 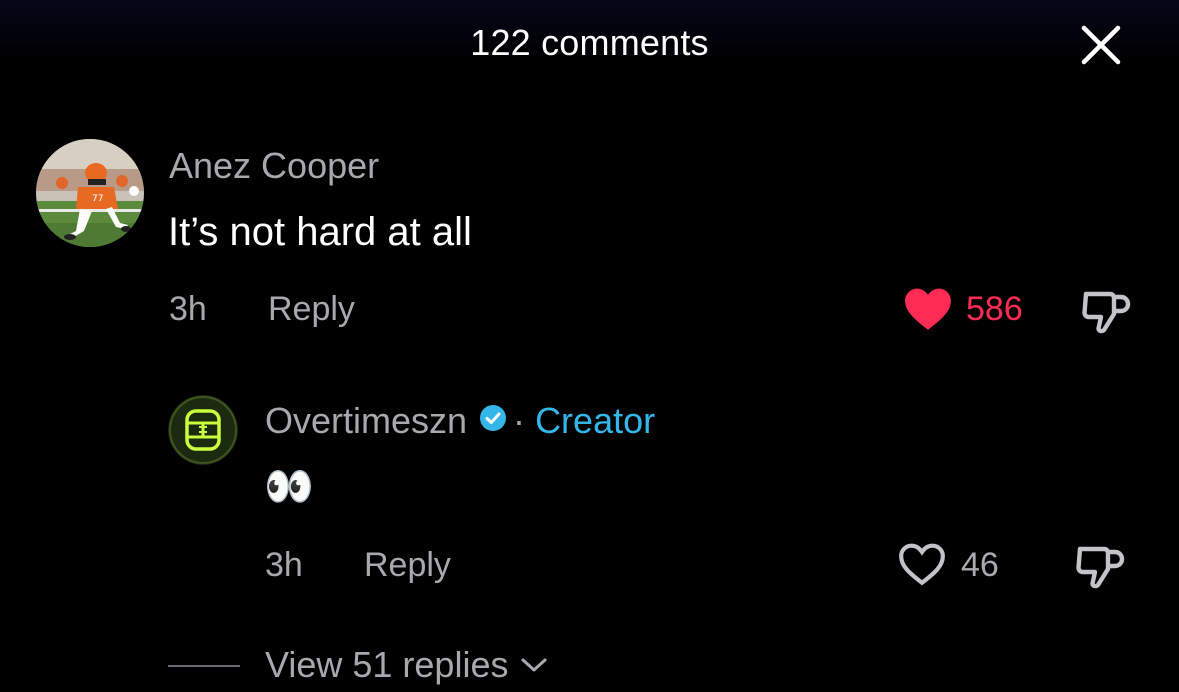 I want to click on reply-username-row: Overtimeszn · Creator, so click(x=460, y=422).